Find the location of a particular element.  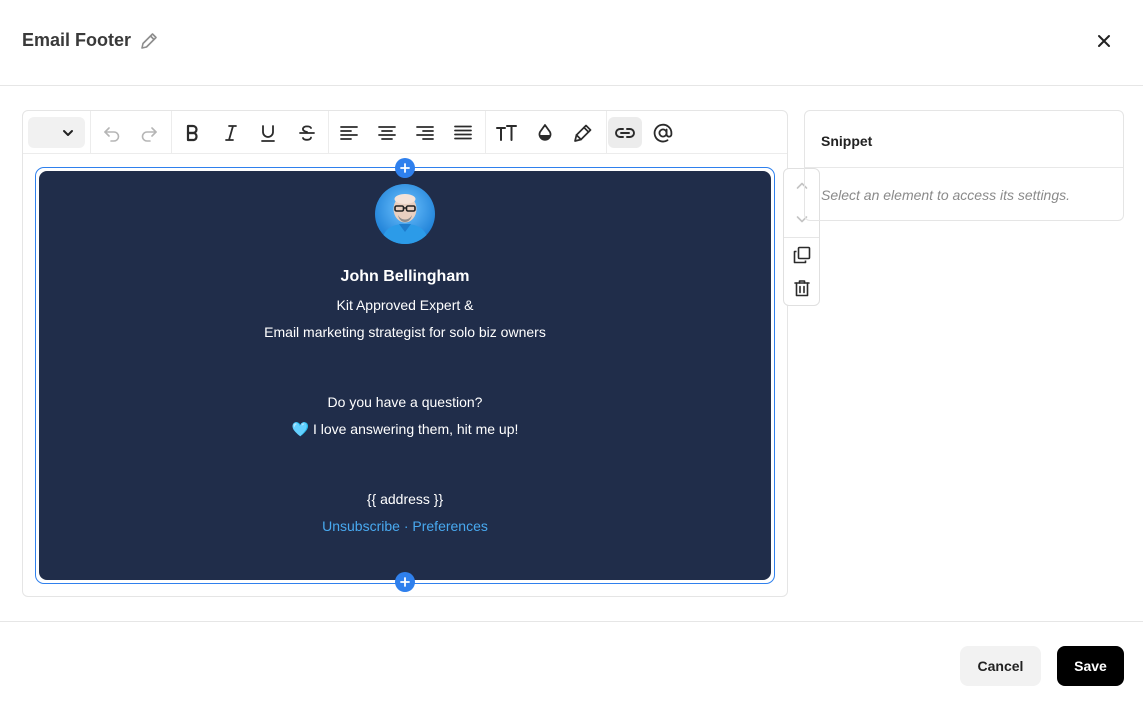

delete-button is located at coordinates (801, 288).